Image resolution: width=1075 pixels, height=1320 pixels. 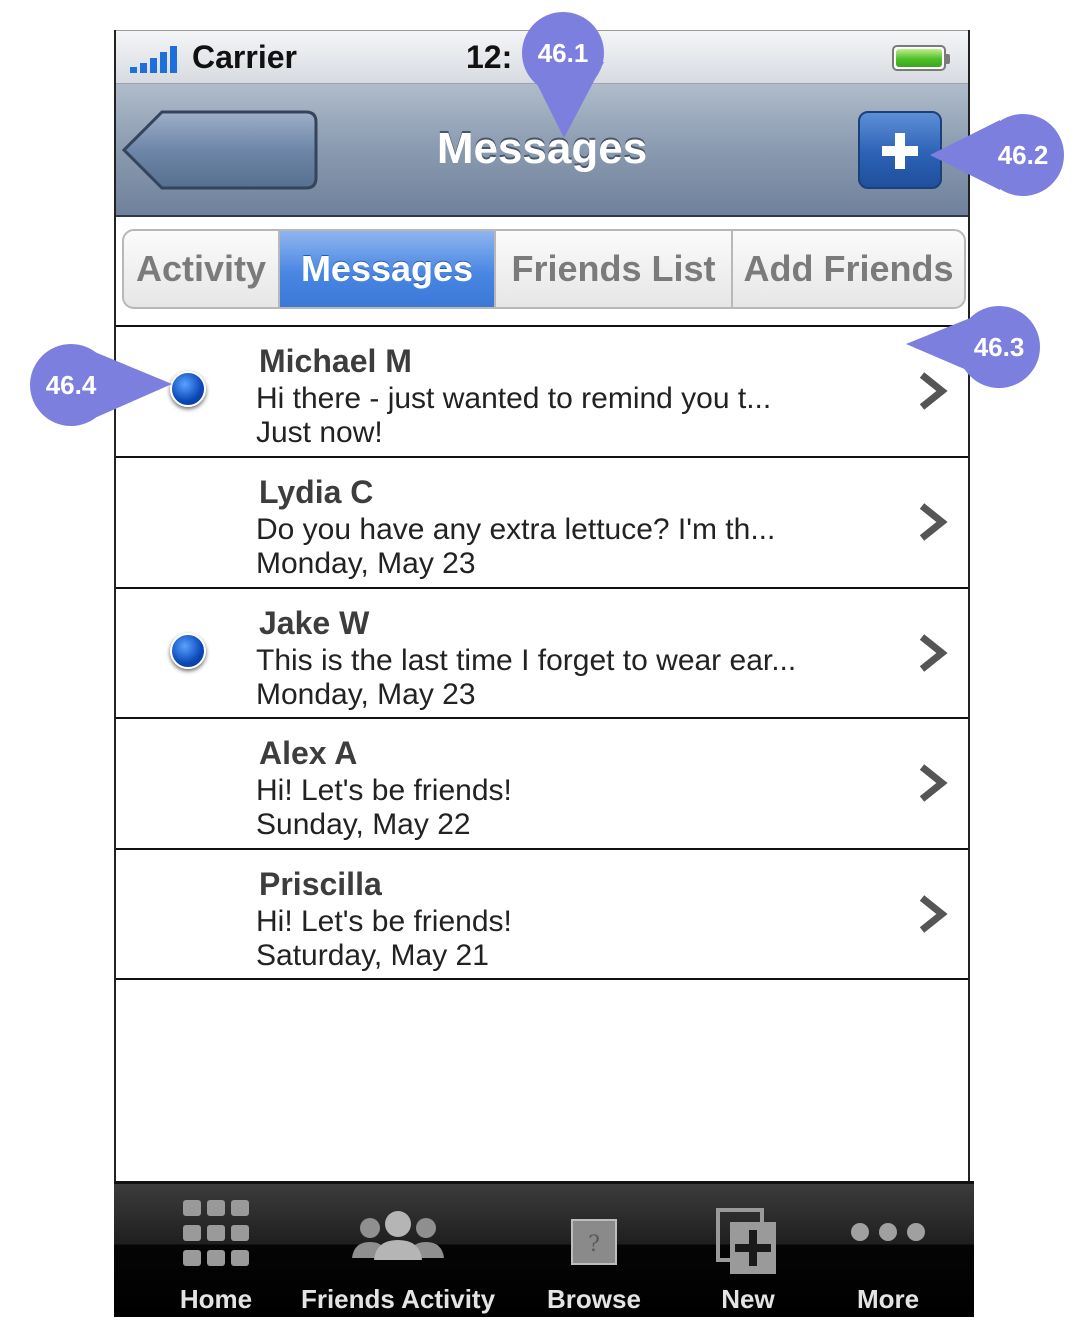 I want to click on message-time: Saturday, May 21, so click(x=372, y=955).